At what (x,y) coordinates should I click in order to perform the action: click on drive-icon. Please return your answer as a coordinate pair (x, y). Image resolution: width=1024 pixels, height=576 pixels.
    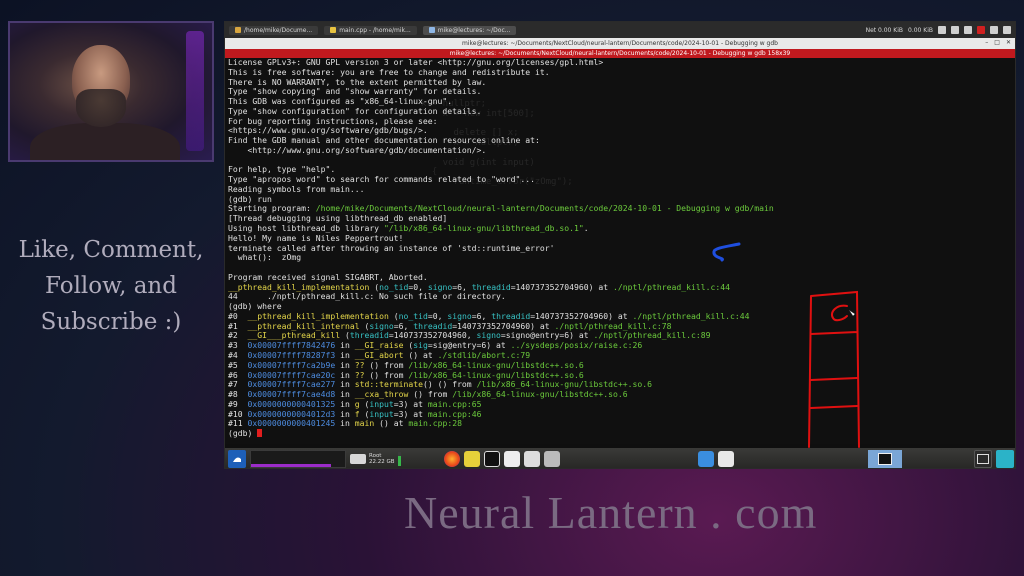
    Looking at the image, I should click on (358, 459).